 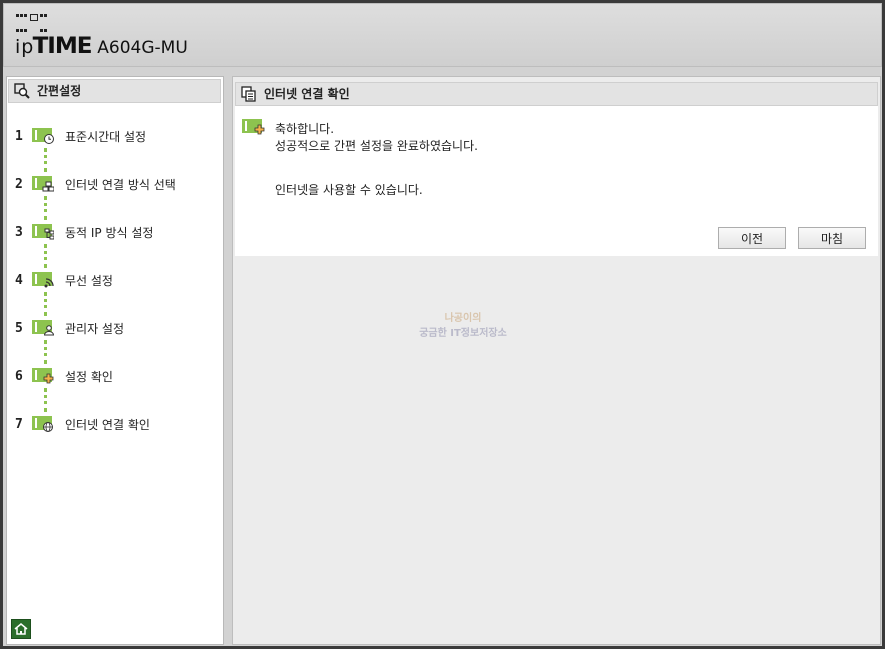 I want to click on step-number: 4, so click(x=19, y=280).